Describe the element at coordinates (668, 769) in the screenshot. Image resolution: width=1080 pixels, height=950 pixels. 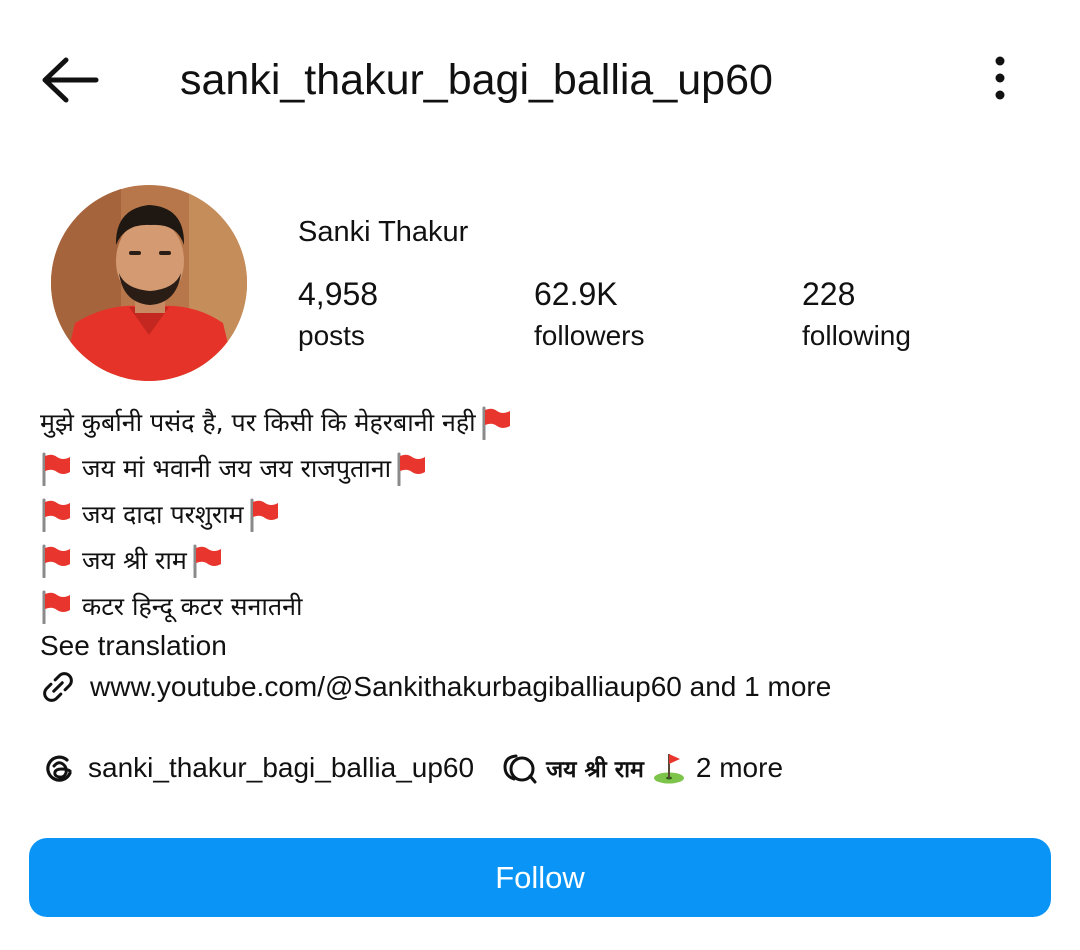
I see `golf-flag-icon` at that location.